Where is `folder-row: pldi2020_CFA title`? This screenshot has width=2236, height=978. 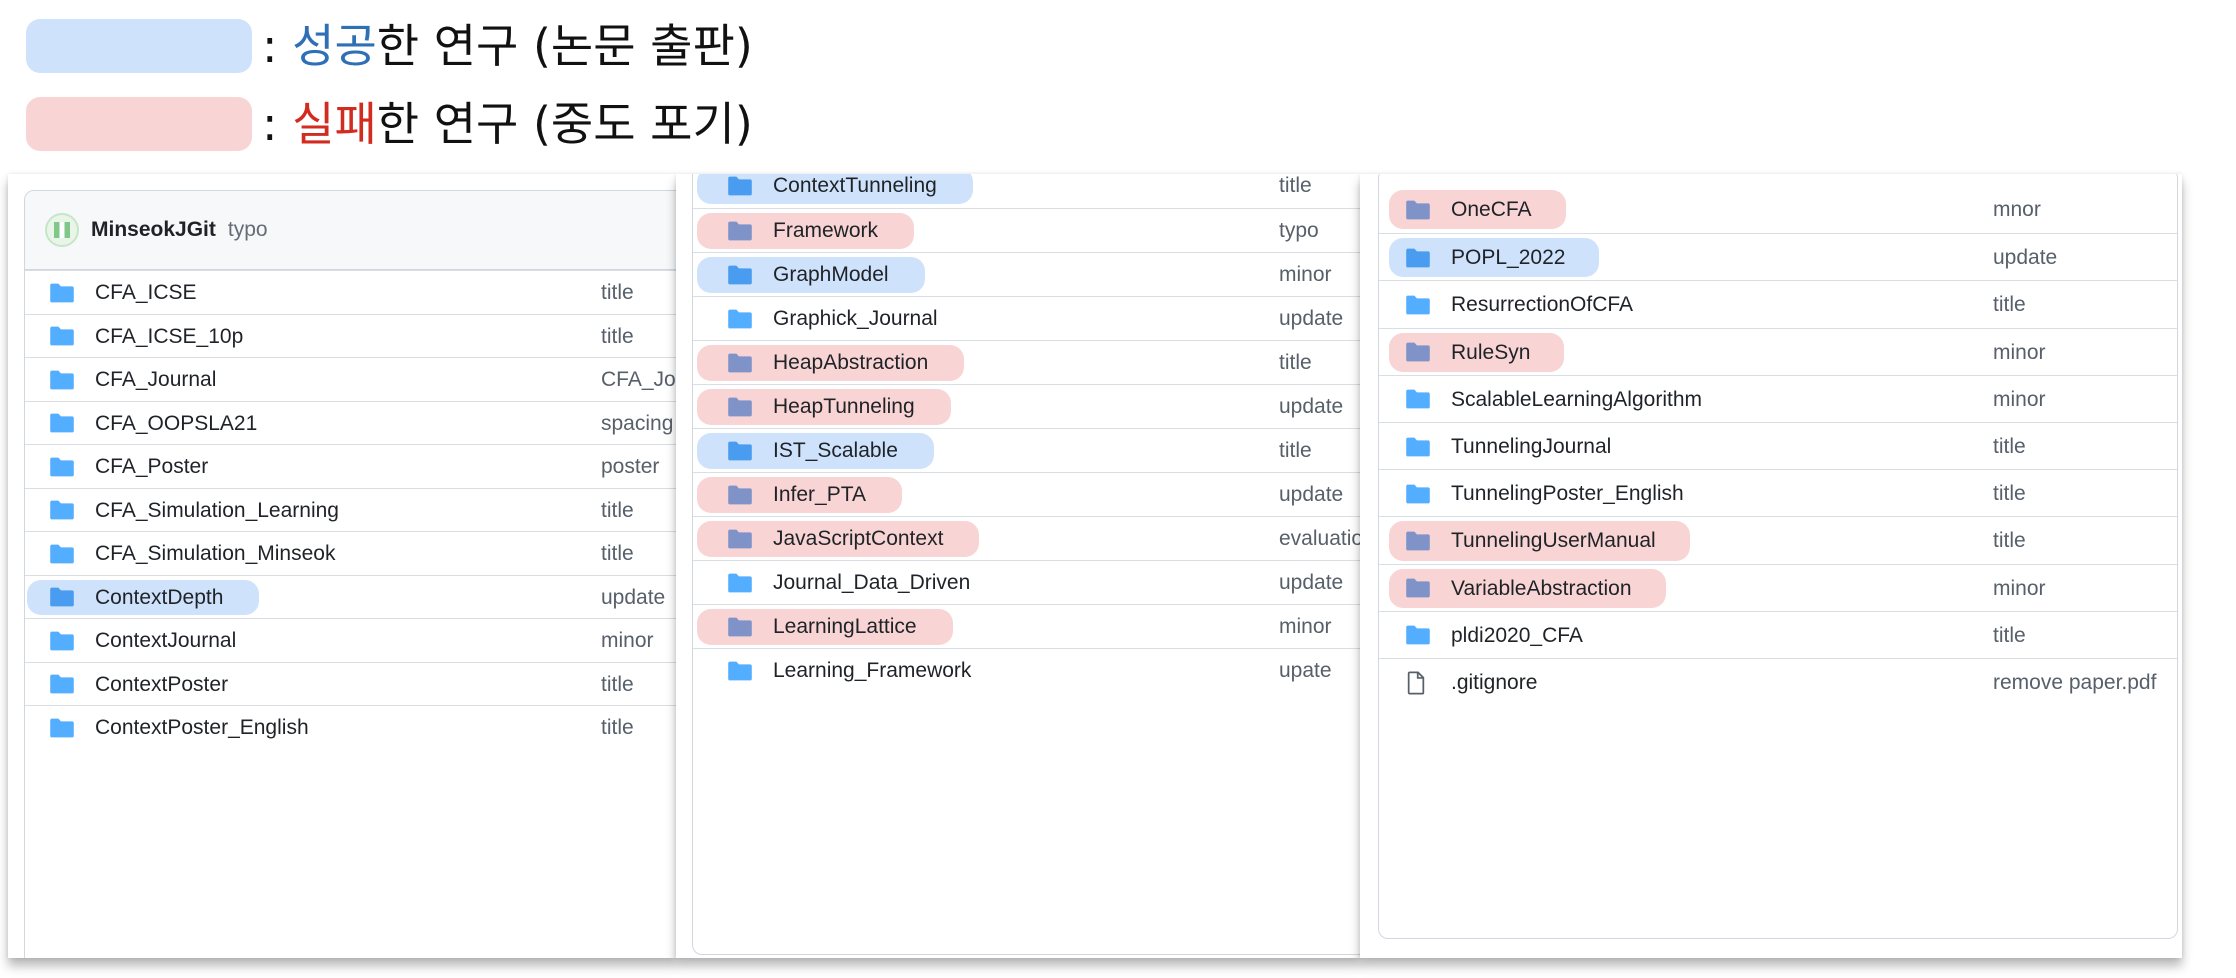 folder-row: pldi2020_CFA title is located at coordinates (1778, 634).